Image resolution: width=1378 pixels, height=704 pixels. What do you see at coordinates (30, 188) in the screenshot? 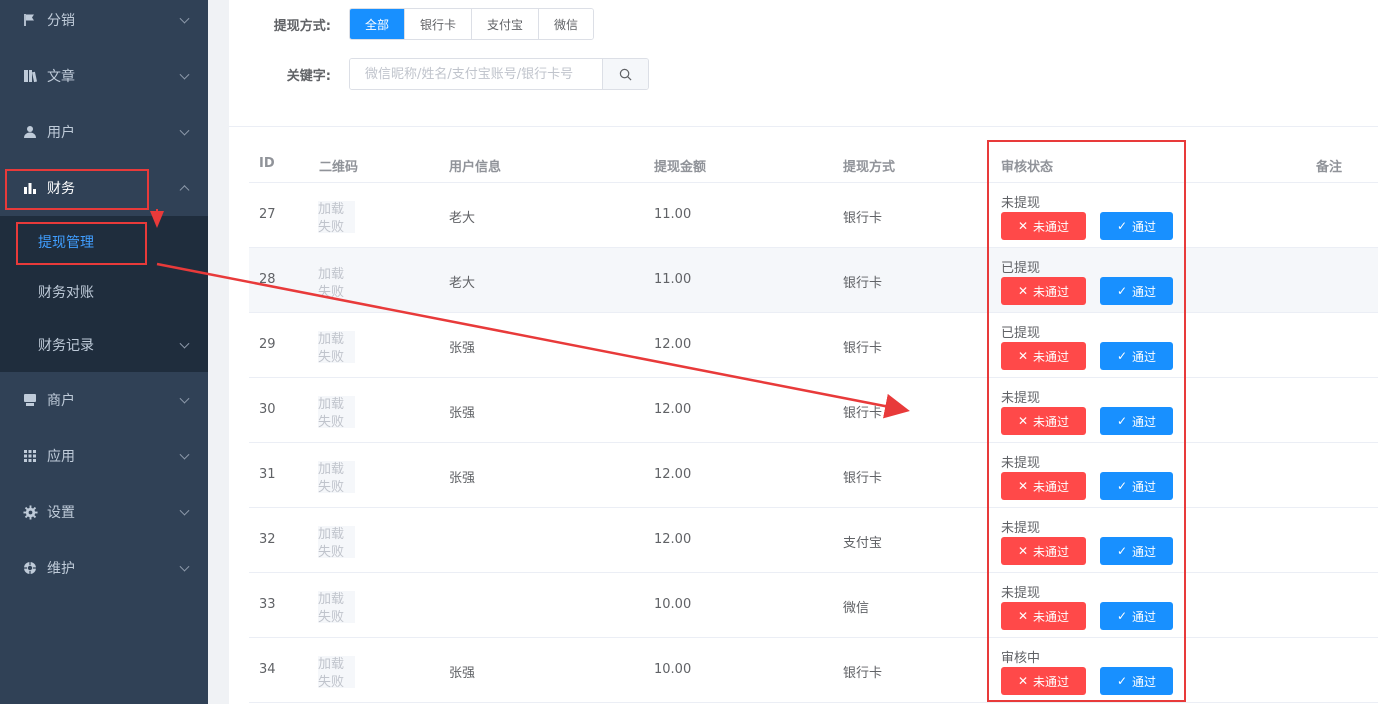
I see `bar-chart-icon` at bounding box center [30, 188].